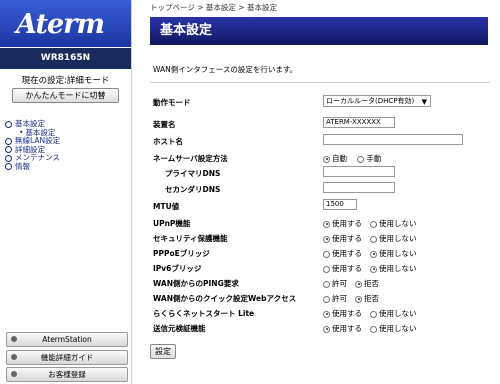 This screenshot has width=500, height=384. Describe the element at coordinates (32, 167) in the screenshot. I see `nav-item-info: 情報` at that location.